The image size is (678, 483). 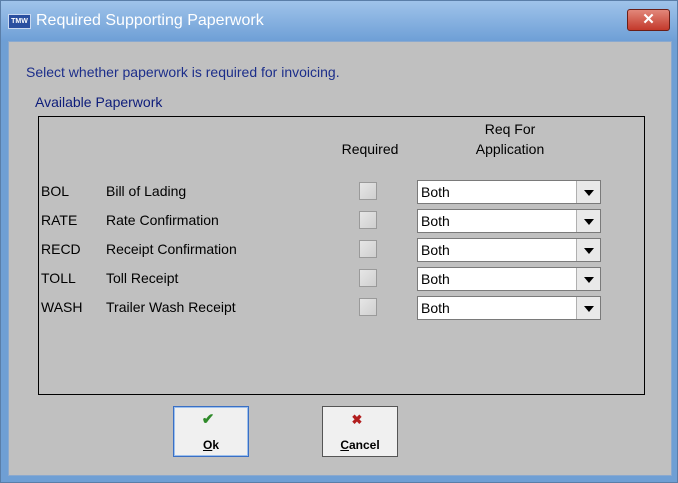 What do you see at coordinates (146, 191) in the screenshot?
I see `row-description: Bill of Lading` at bounding box center [146, 191].